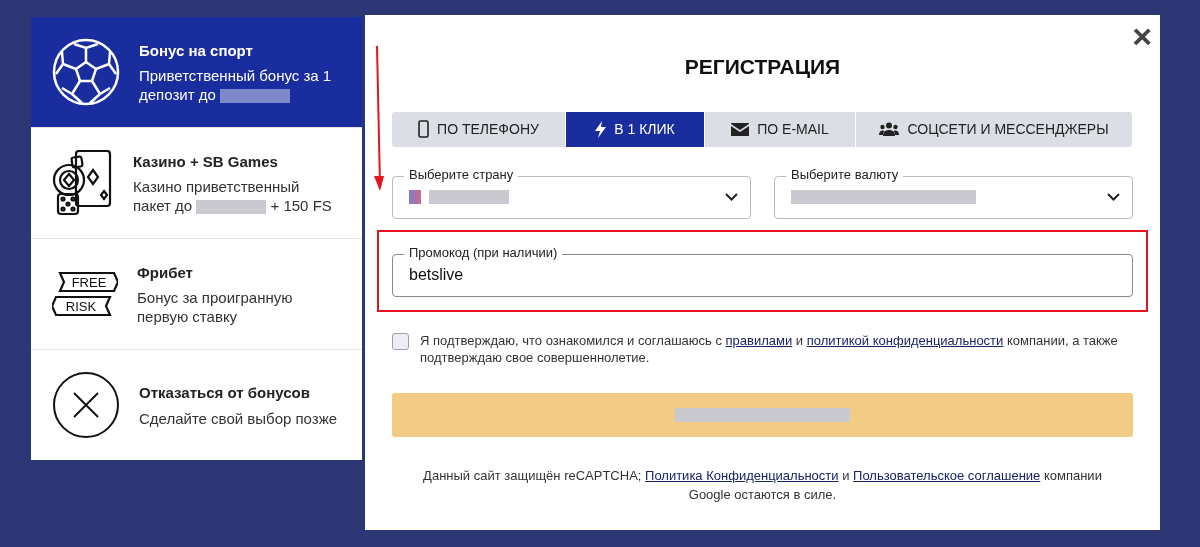 The width and height of the screenshot is (1200, 547). What do you see at coordinates (83, 183) in the screenshot?
I see `cards-chip-dice-icon` at bounding box center [83, 183].